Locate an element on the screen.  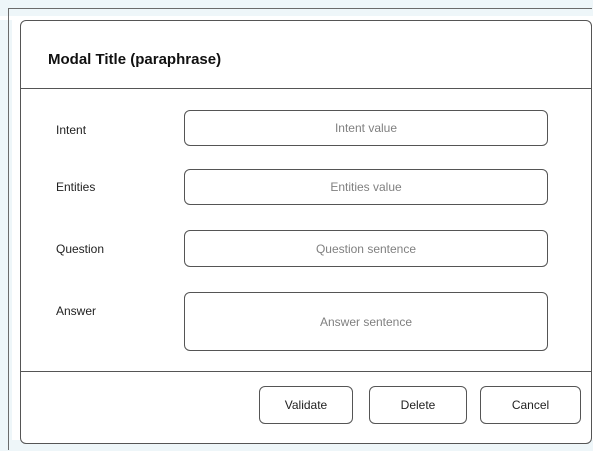
question-input: Question sentence is located at coordinates (366, 248).